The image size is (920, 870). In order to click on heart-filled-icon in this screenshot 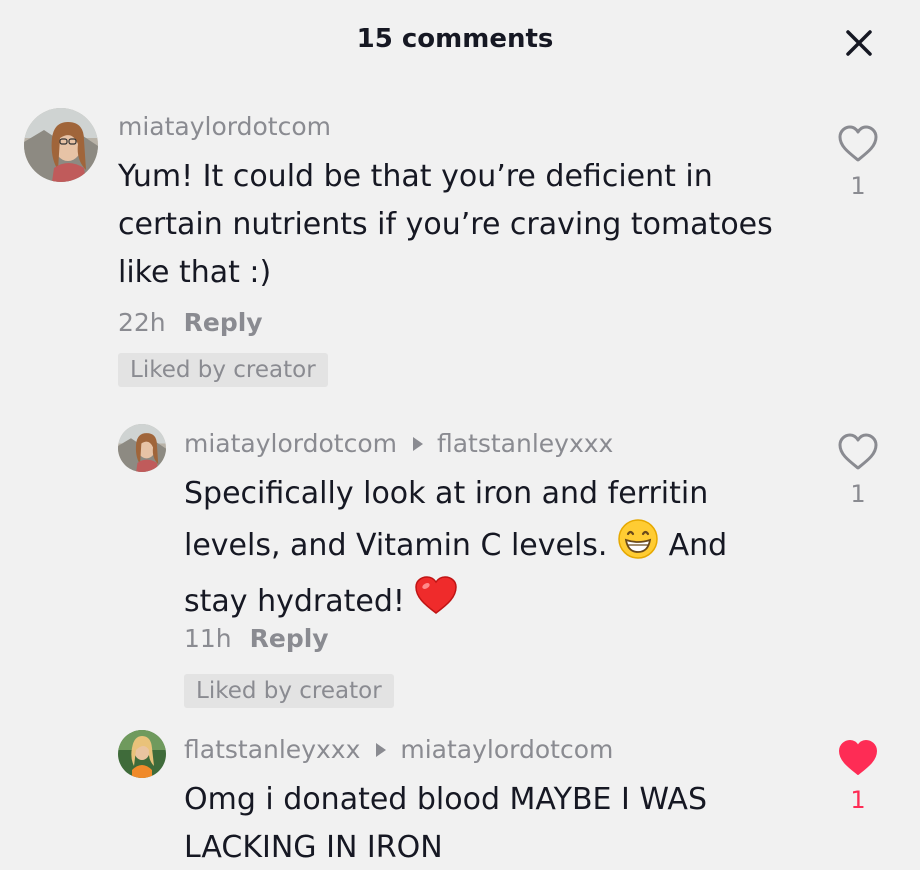, I will do `click(858, 757)`.